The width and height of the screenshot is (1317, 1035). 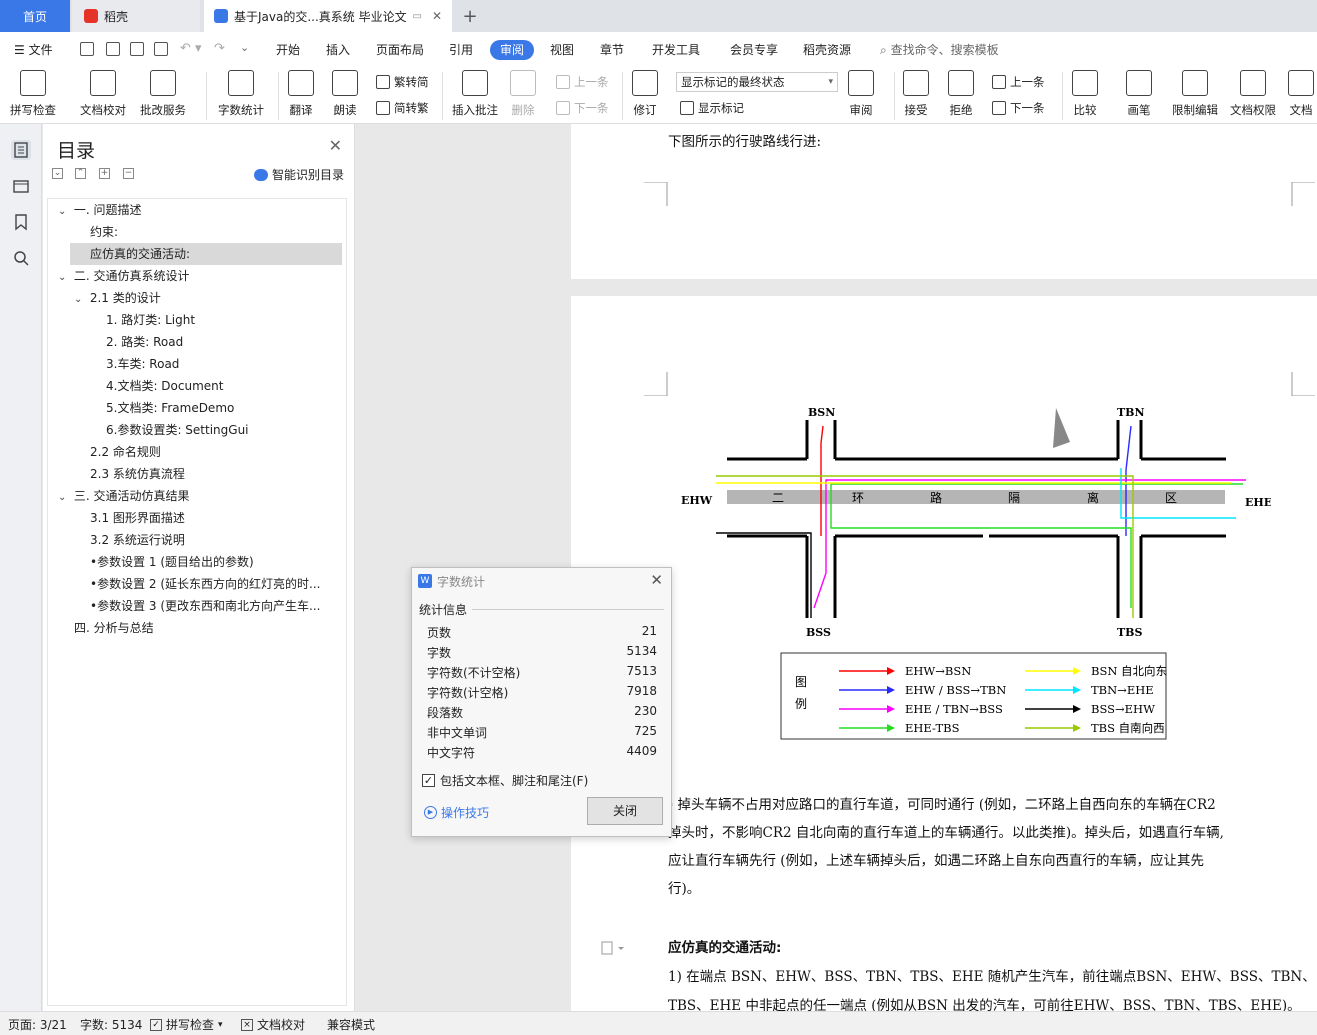 I want to click on redo-icon: ↷, so click(x=219, y=48).